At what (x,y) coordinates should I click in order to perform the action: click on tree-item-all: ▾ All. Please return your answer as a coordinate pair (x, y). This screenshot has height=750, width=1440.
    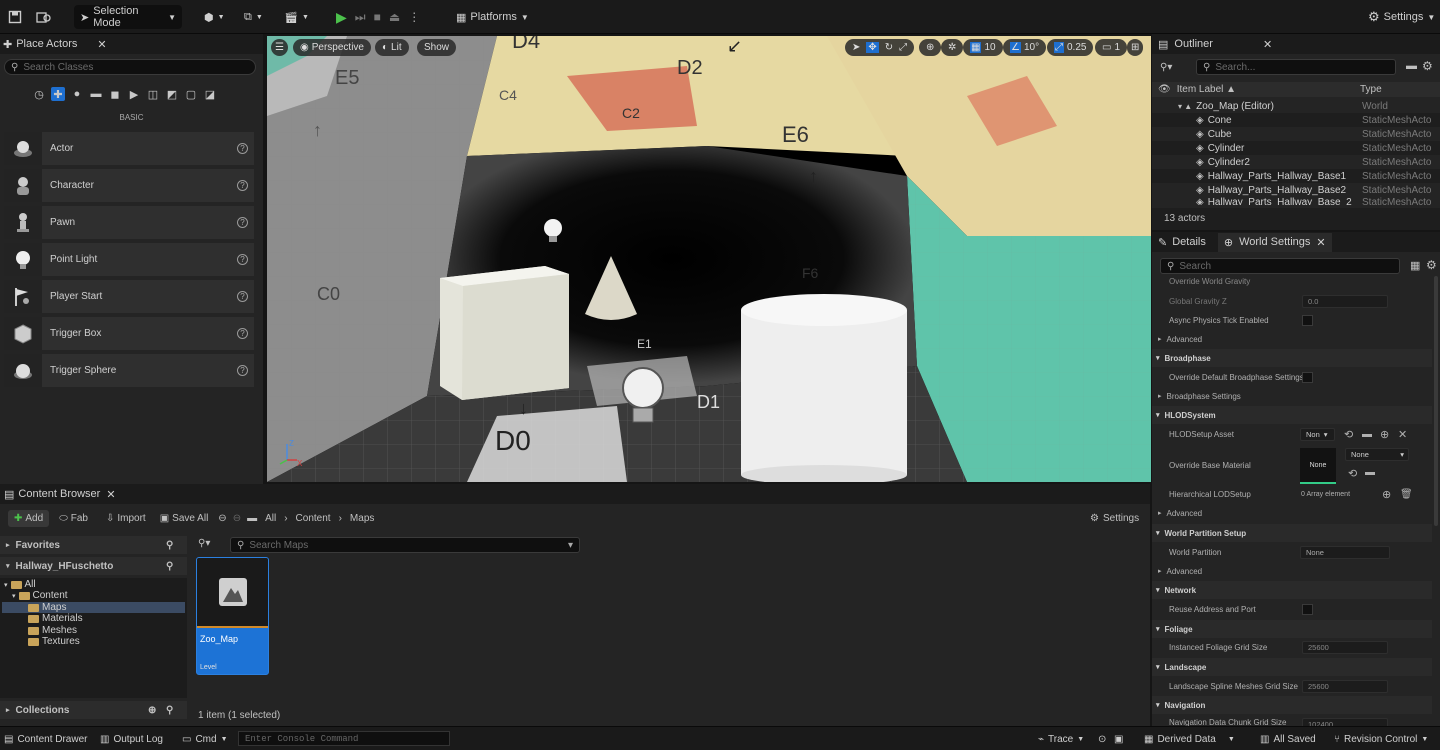
    Looking at the image, I should click on (20, 584).